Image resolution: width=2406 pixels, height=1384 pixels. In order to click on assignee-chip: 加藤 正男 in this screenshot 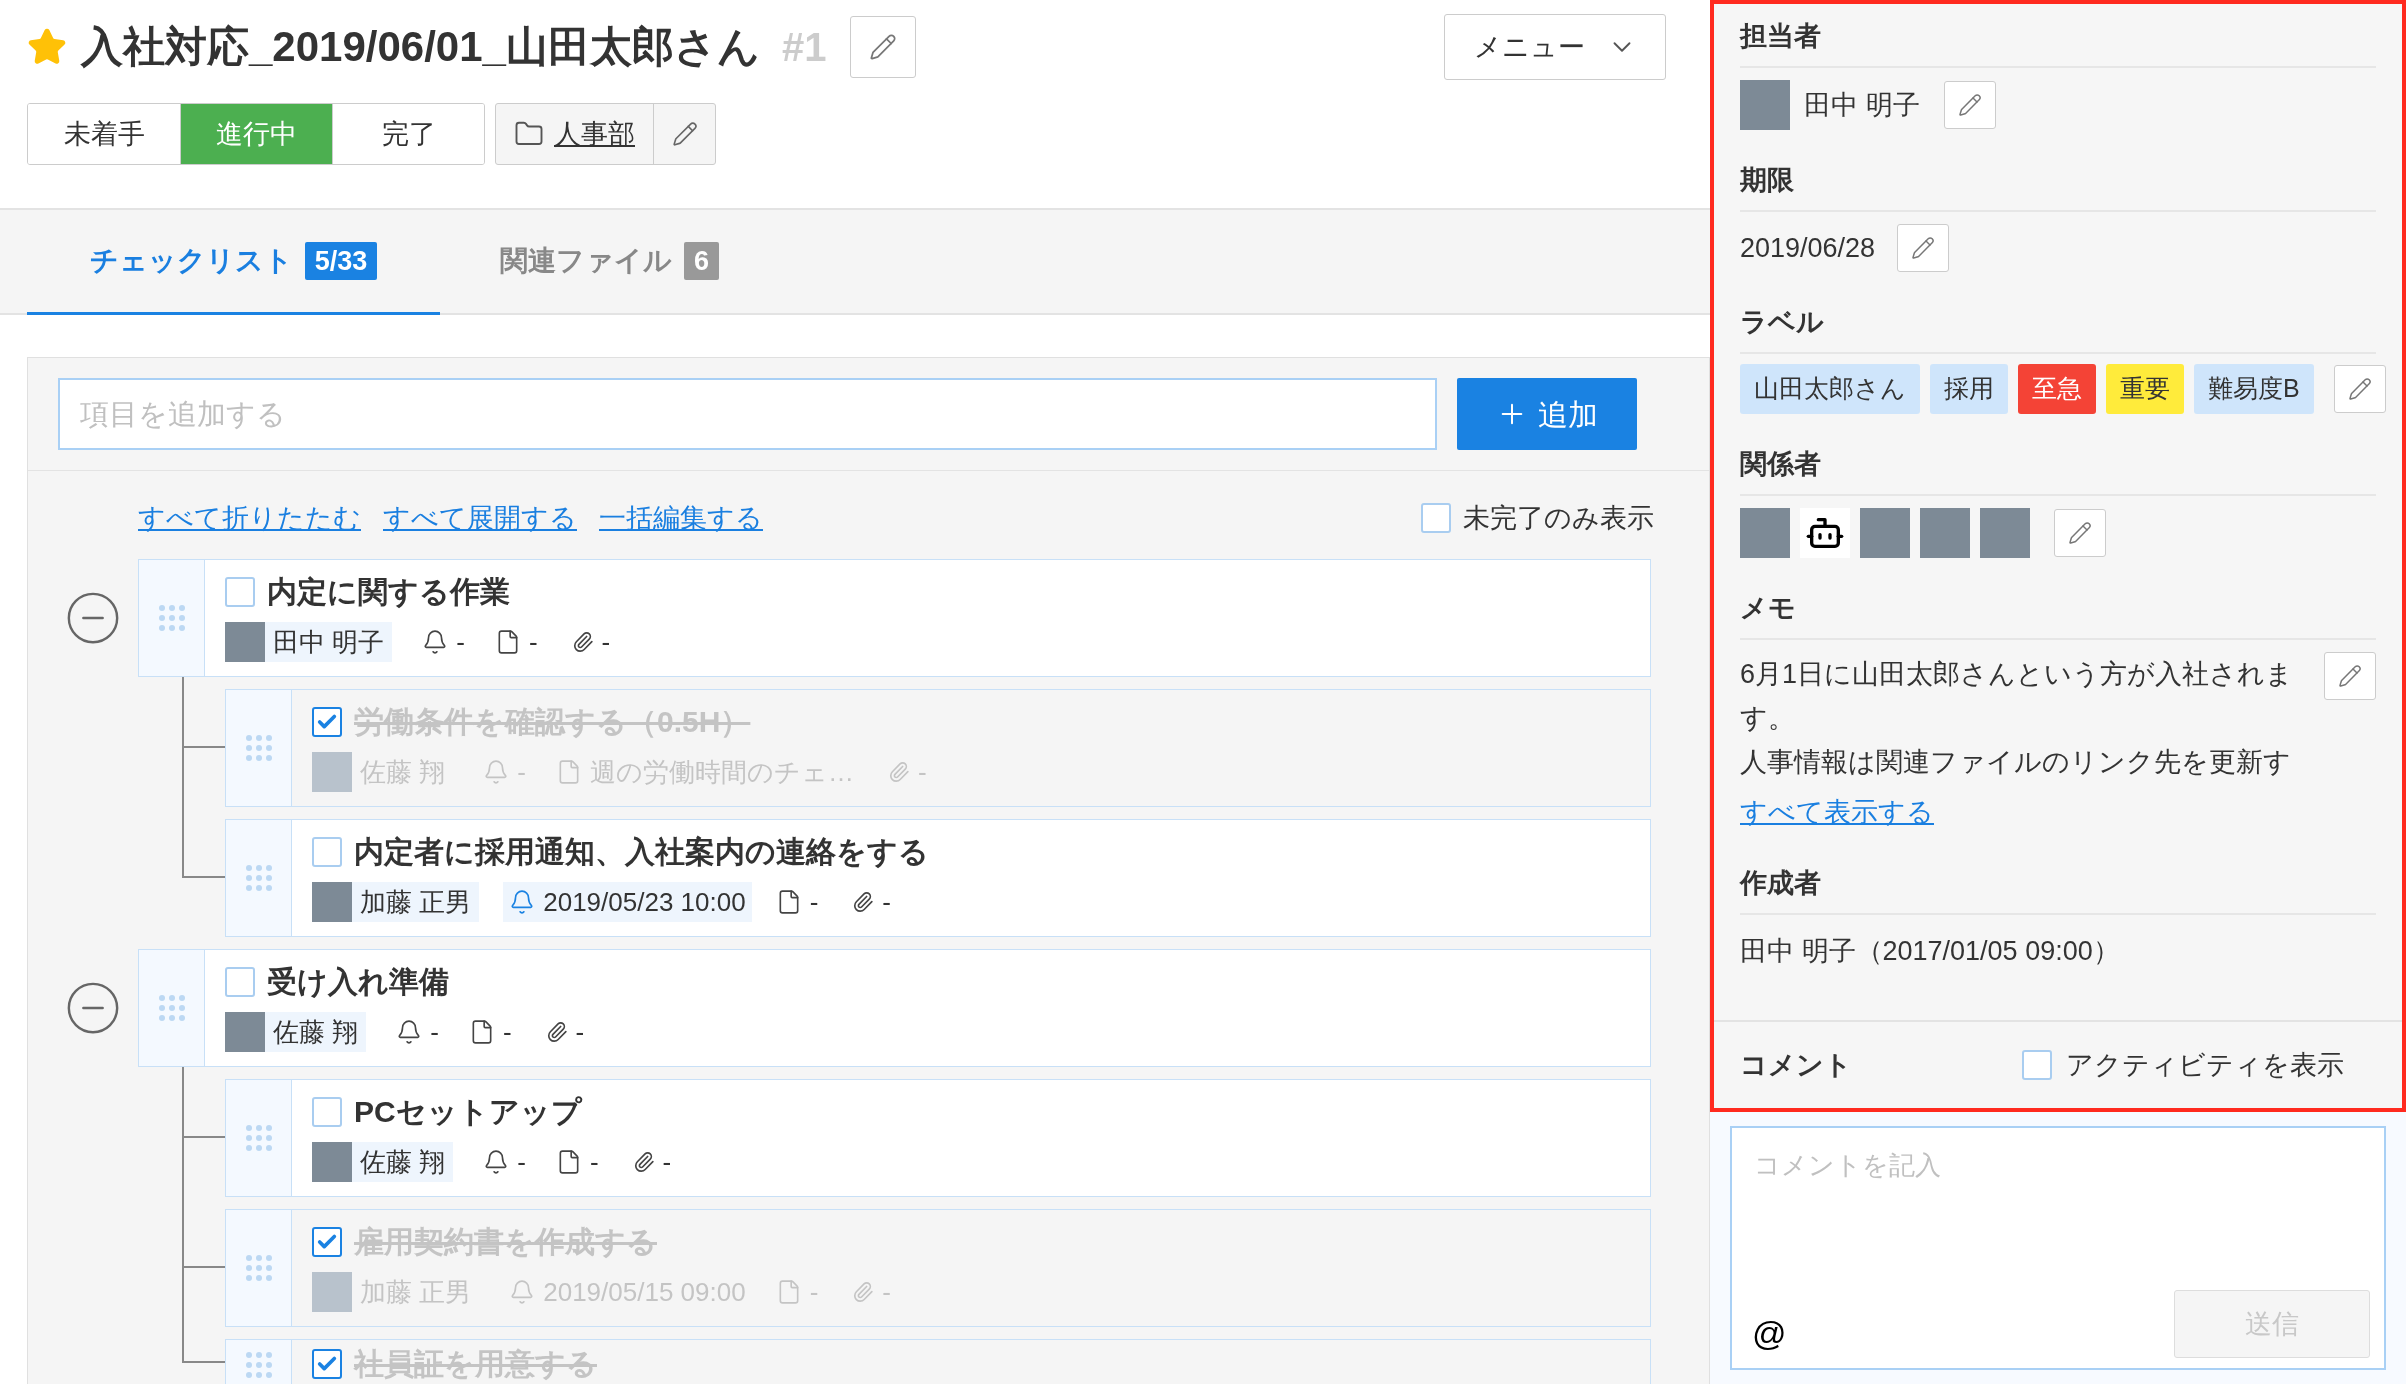, I will do `click(396, 902)`.